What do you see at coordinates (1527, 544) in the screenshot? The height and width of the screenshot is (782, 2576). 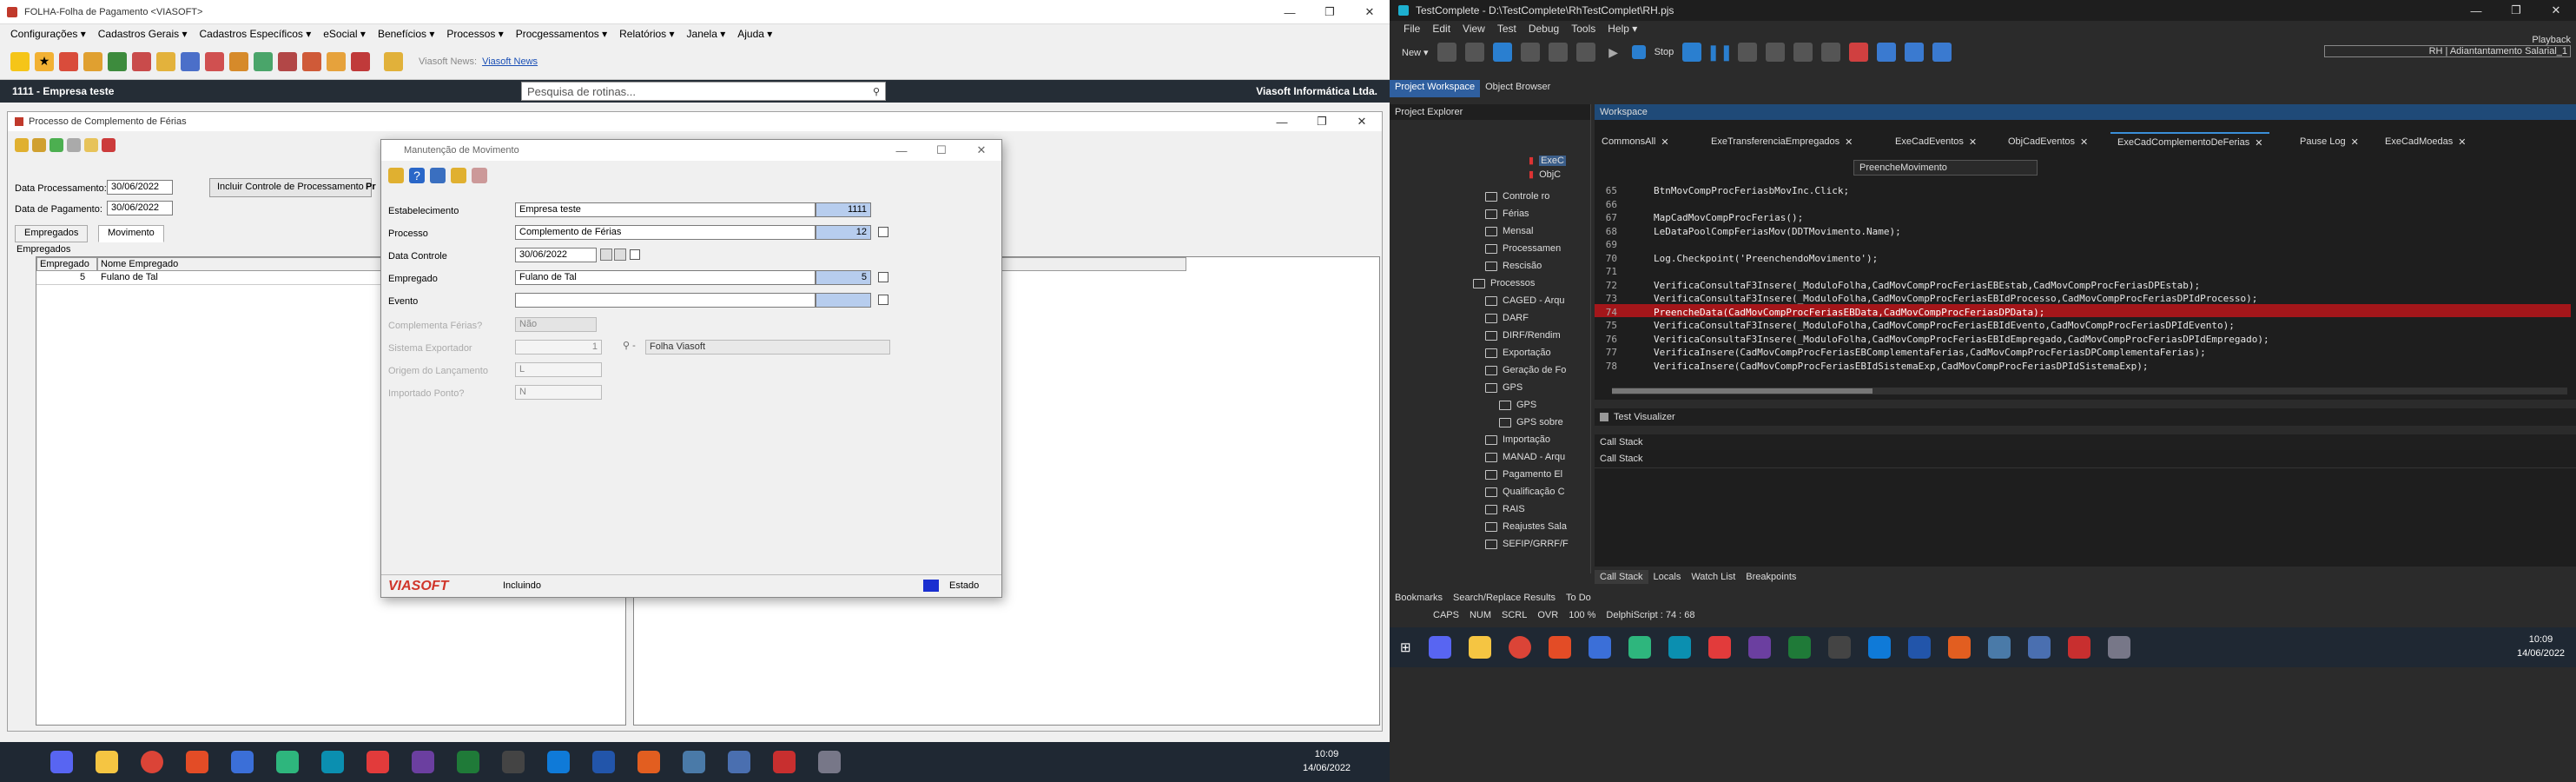 I see `tree-item: SEFIP/GRRF/F` at bounding box center [1527, 544].